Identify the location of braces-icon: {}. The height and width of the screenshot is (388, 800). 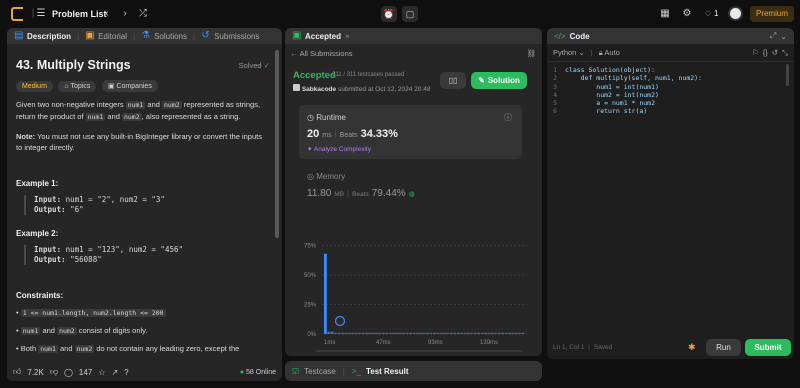
(765, 52).